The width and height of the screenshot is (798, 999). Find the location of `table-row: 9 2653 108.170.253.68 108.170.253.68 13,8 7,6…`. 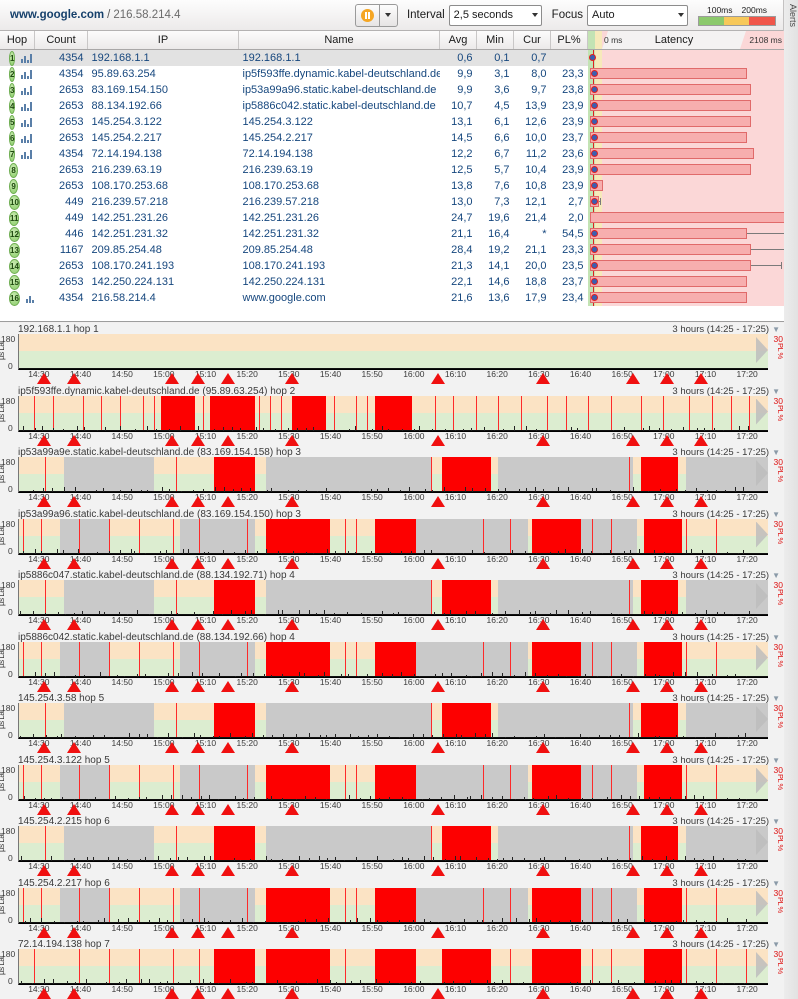

table-row: 9 2653 108.170.253.68 108.170.253.68 13,8 7,6… is located at coordinates (392, 186).